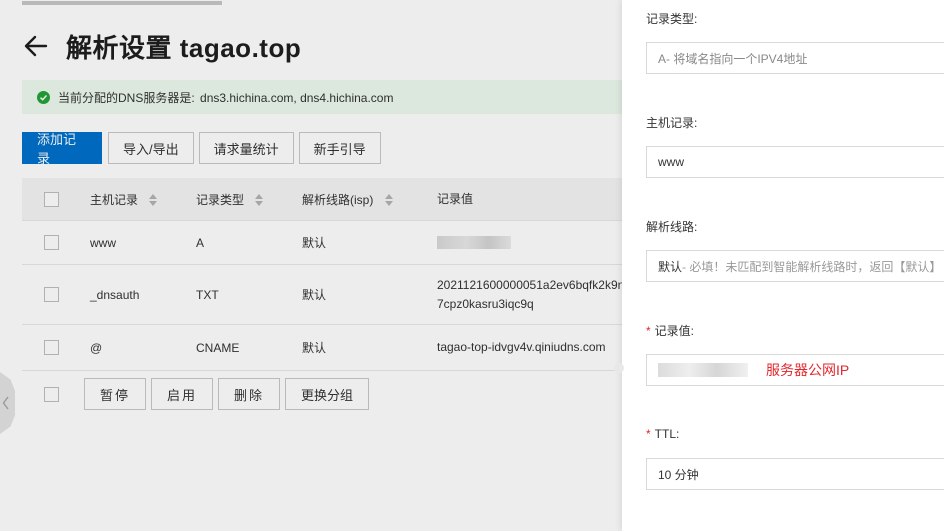 The width and height of the screenshot is (944, 531). What do you see at coordinates (672, 123) in the screenshot?
I see `host-record-label: 主机记录:` at bounding box center [672, 123].